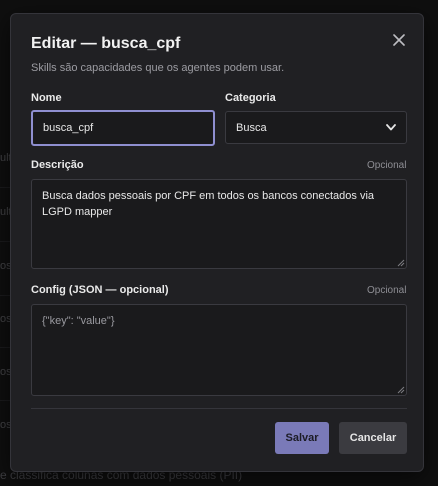 The width and height of the screenshot is (438, 486). I want to click on dialog-title: Editar — busca_cpf, so click(106, 43).